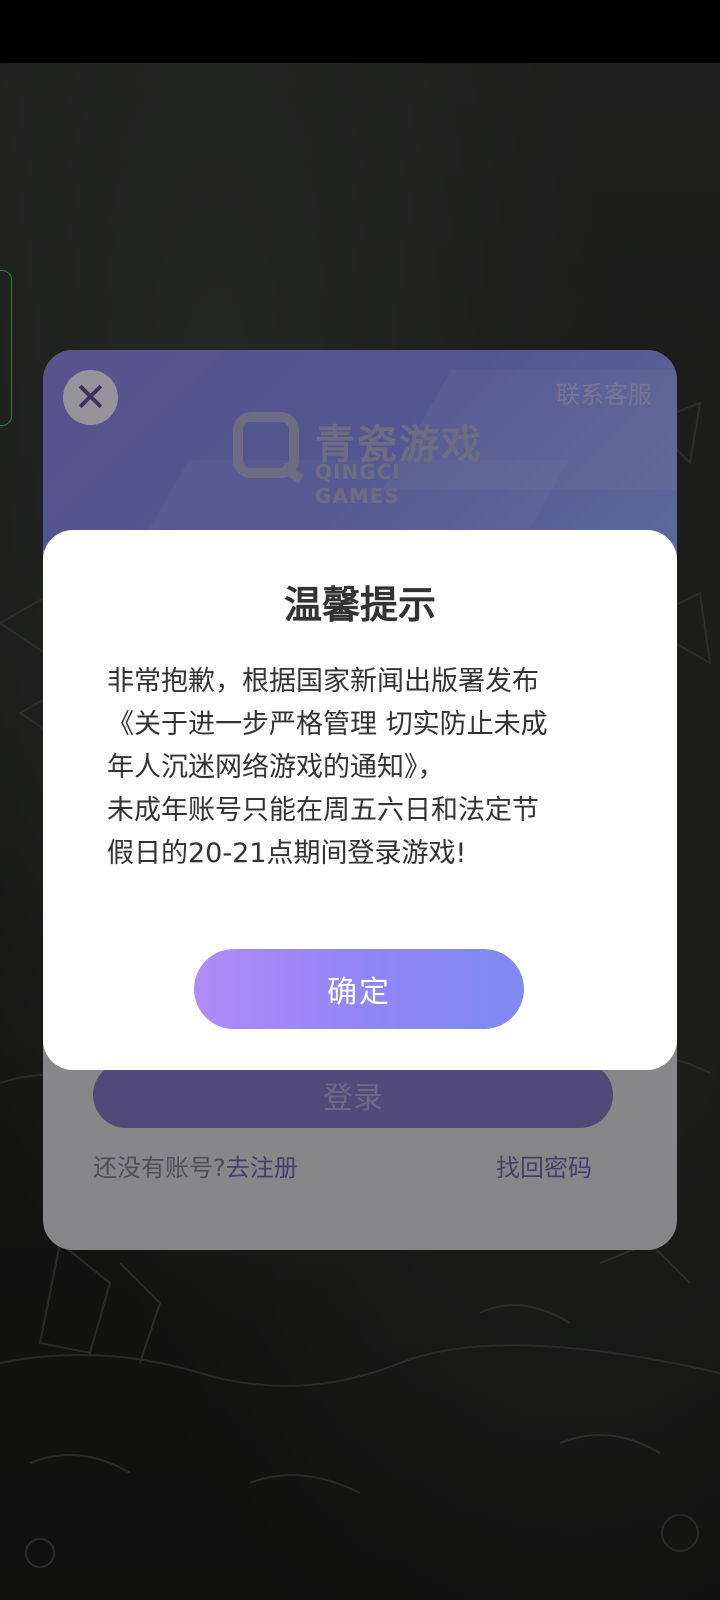 The image size is (720, 1600). Describe the element at coordinates (276, 767) in the screenshot. I see `message-line: 年人沉迷网络游戏的通知》，` at that location.